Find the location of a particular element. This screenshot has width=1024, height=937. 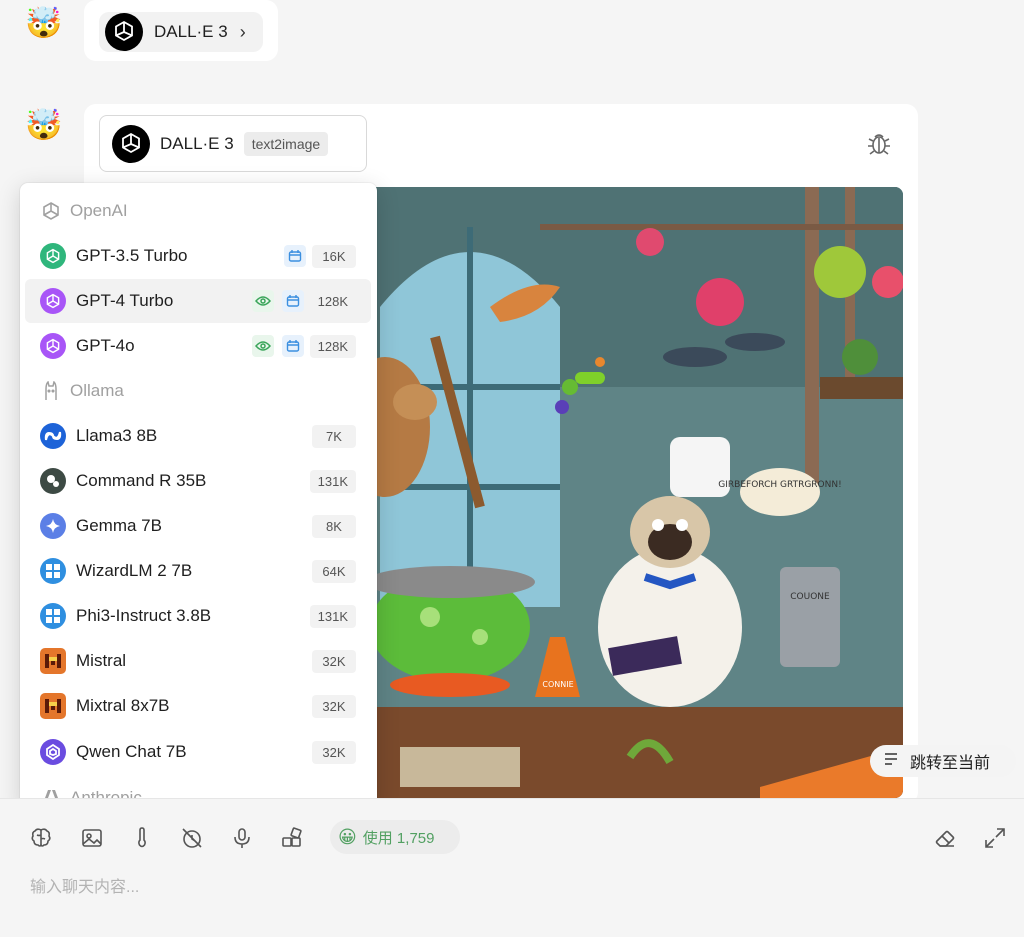

chevron-right-icon: › is located at coordinates (242, 31).